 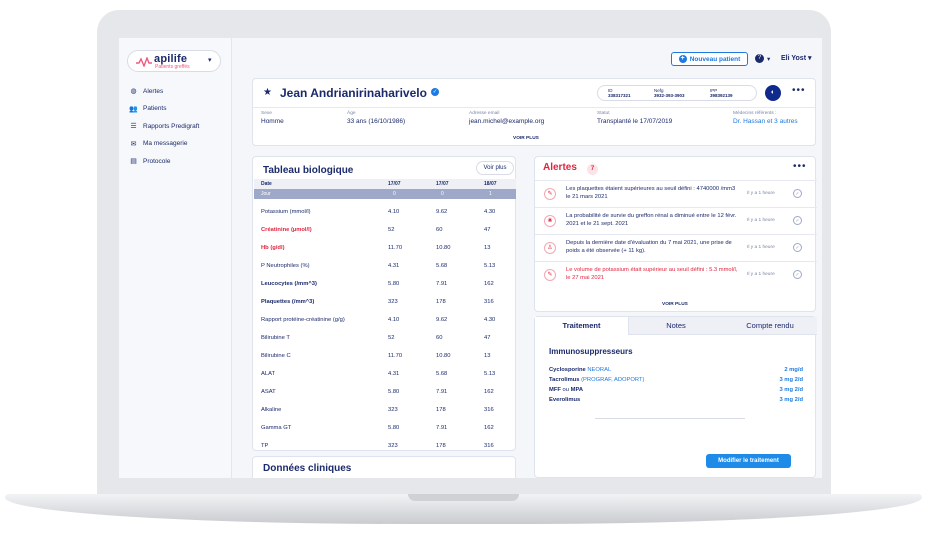 What do you see at coordinates (394, 266) in the screenshot?
I see `bio-row-value: 4.31` at bounding box center [394, 266].